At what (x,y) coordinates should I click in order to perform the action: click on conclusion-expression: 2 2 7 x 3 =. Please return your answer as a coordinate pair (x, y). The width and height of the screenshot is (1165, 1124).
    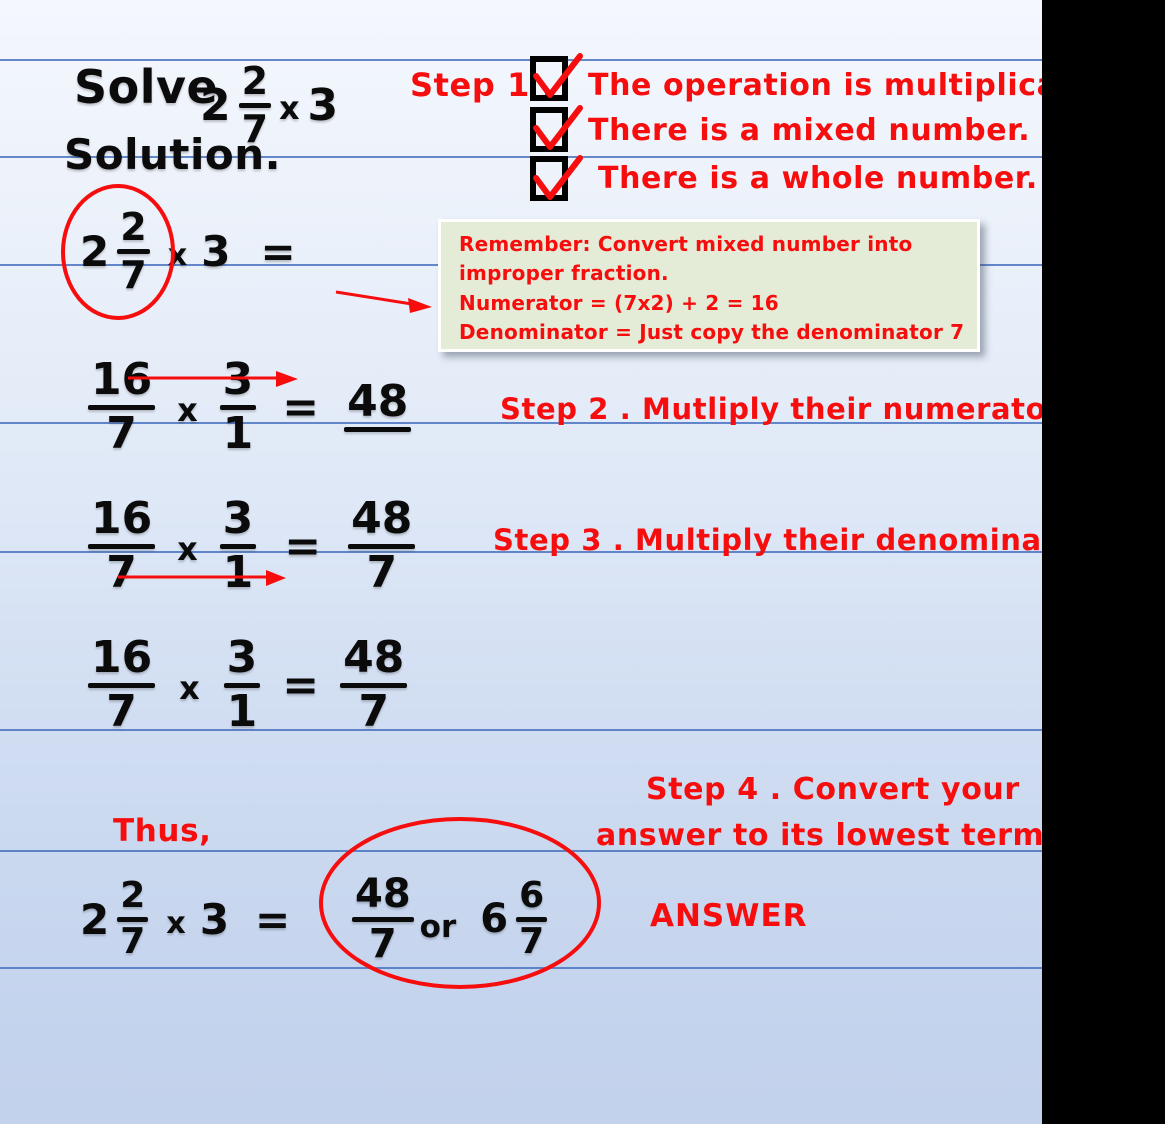
    Looking at the image, I should click on (184, 919).